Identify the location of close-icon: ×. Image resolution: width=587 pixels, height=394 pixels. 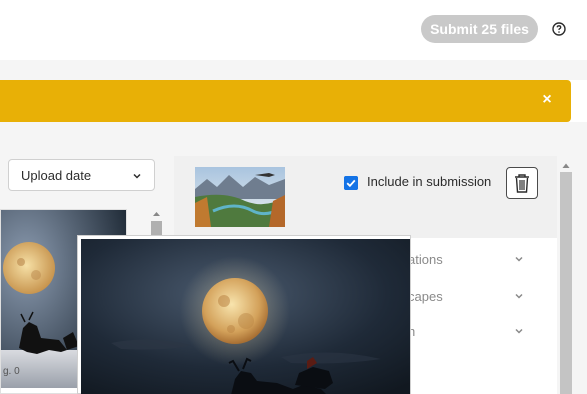
(547, 100).